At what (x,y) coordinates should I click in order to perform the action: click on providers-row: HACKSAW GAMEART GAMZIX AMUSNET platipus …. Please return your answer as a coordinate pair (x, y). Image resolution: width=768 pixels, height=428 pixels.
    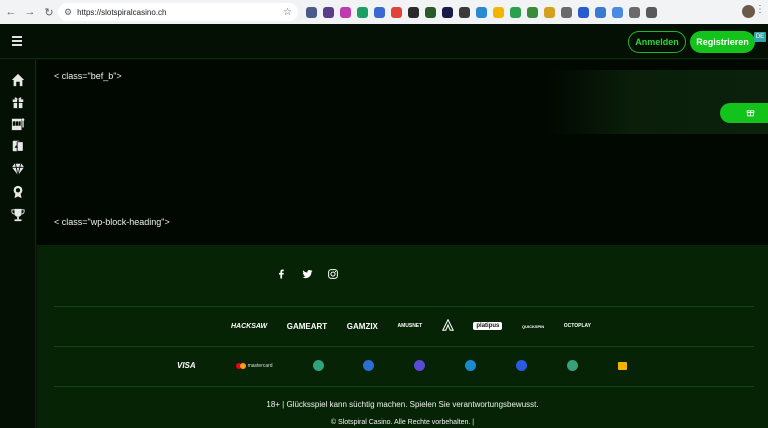
    Looking at the image, I should click on (411, 325).